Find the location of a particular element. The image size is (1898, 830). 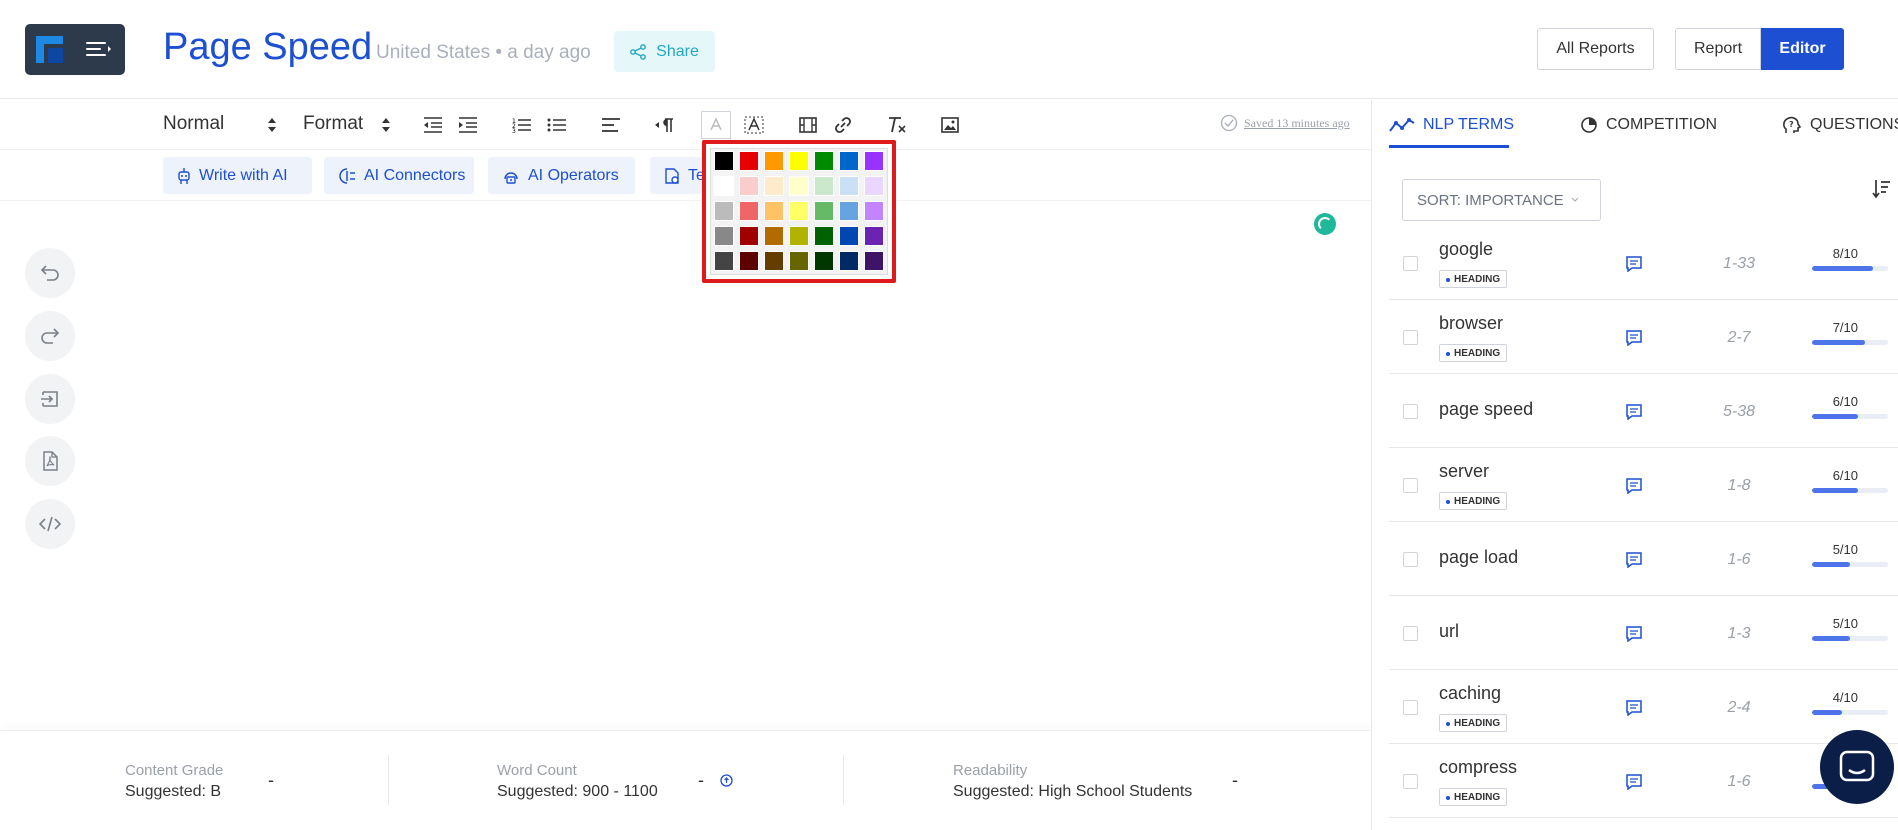

clear-format-icon is located at coordinates (897, 125).